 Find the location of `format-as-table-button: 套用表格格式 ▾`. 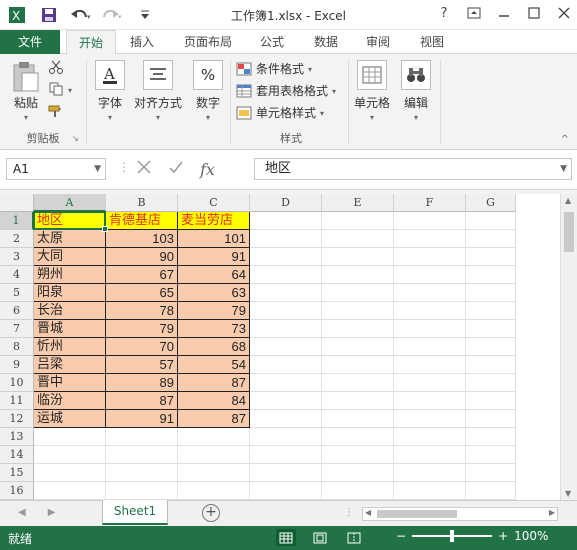

format-as-table-button: 套用表格格式 ▾ is located at coordinates (286, 90).